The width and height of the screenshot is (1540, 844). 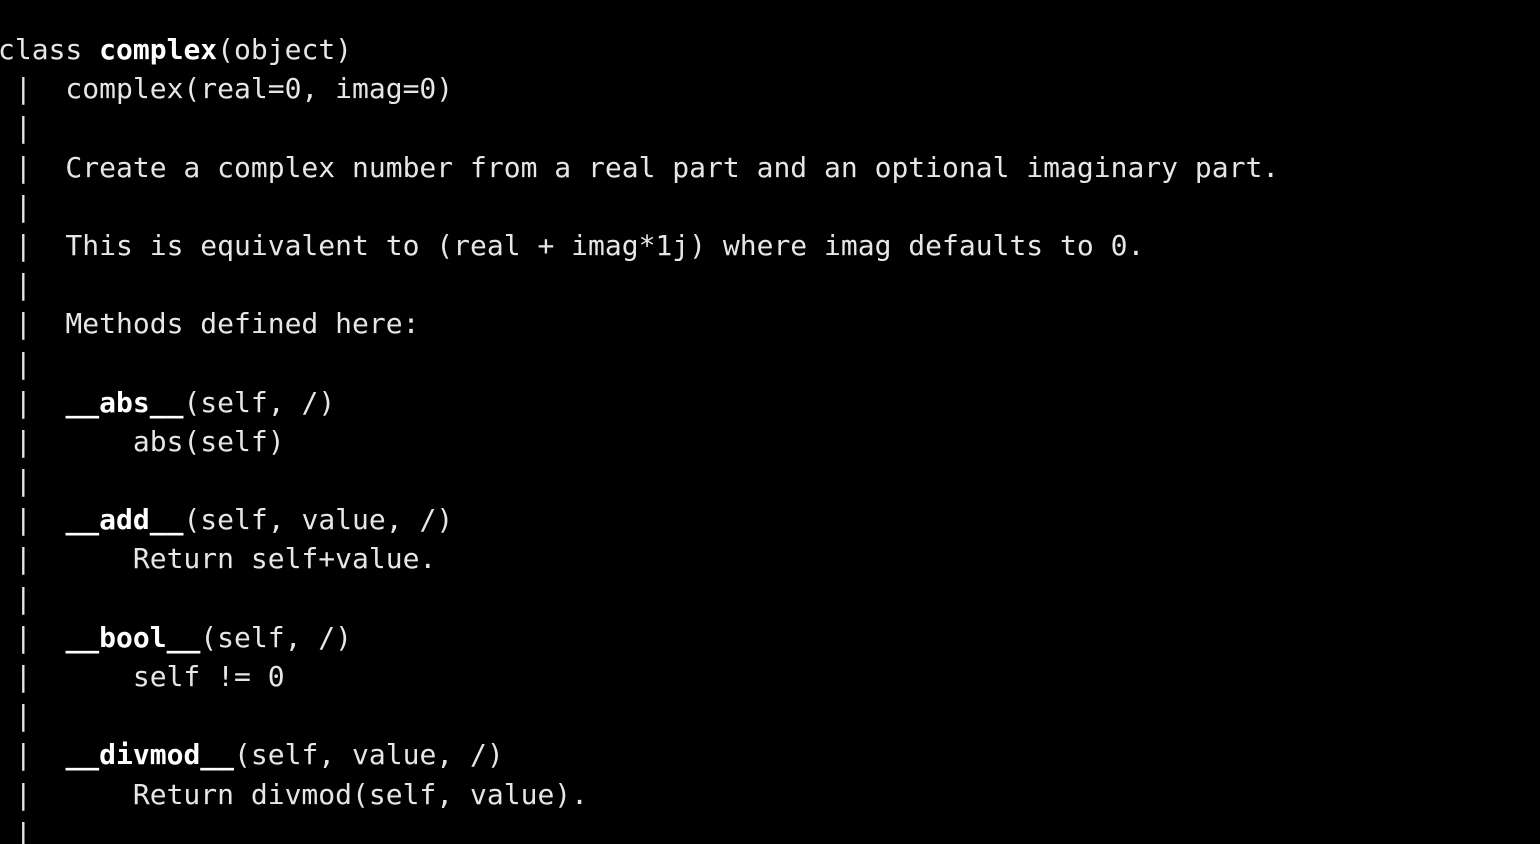 What do you see at coordinates (50, 49) in the screenshot?
I see `text-run: class` at bounding box center [50, 49].